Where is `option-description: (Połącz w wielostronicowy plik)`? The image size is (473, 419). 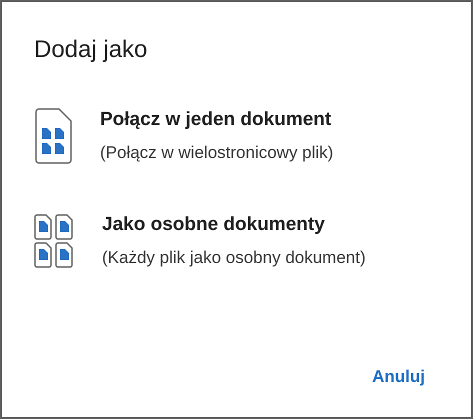
option-description: (Połącz w wielostronicowy plik) is located at coordinates (217, 153).